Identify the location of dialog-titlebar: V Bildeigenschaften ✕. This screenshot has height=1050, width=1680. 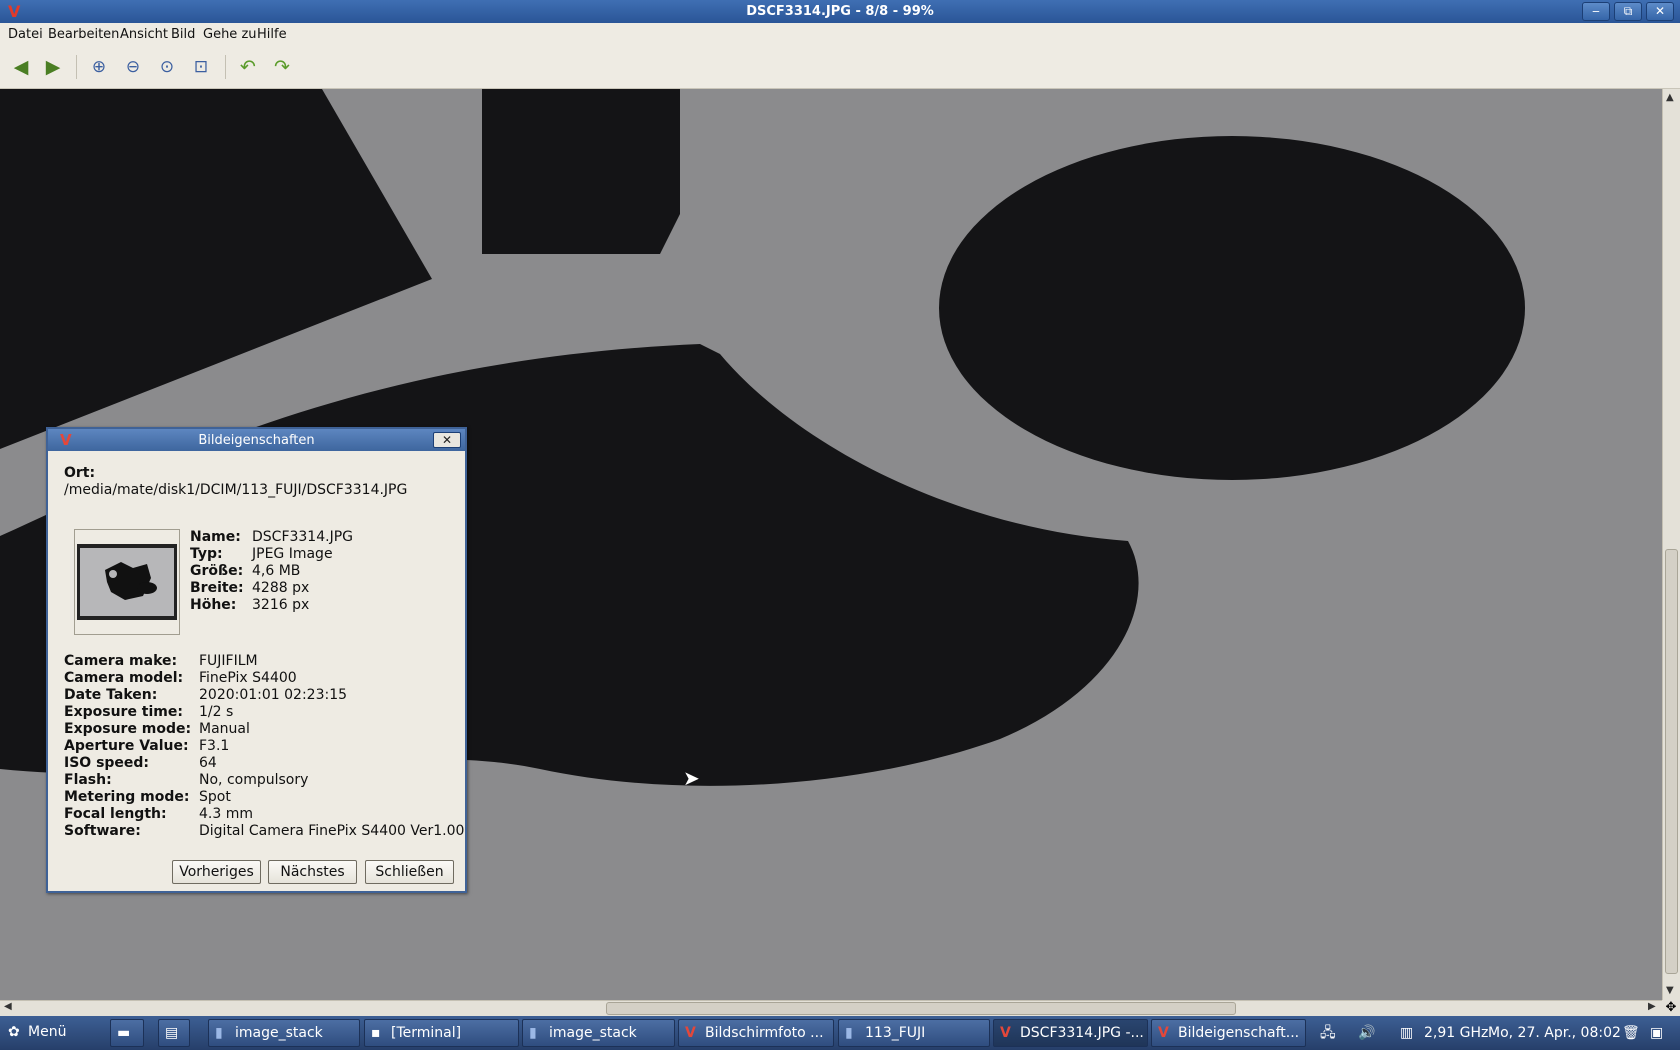
(256, 440).